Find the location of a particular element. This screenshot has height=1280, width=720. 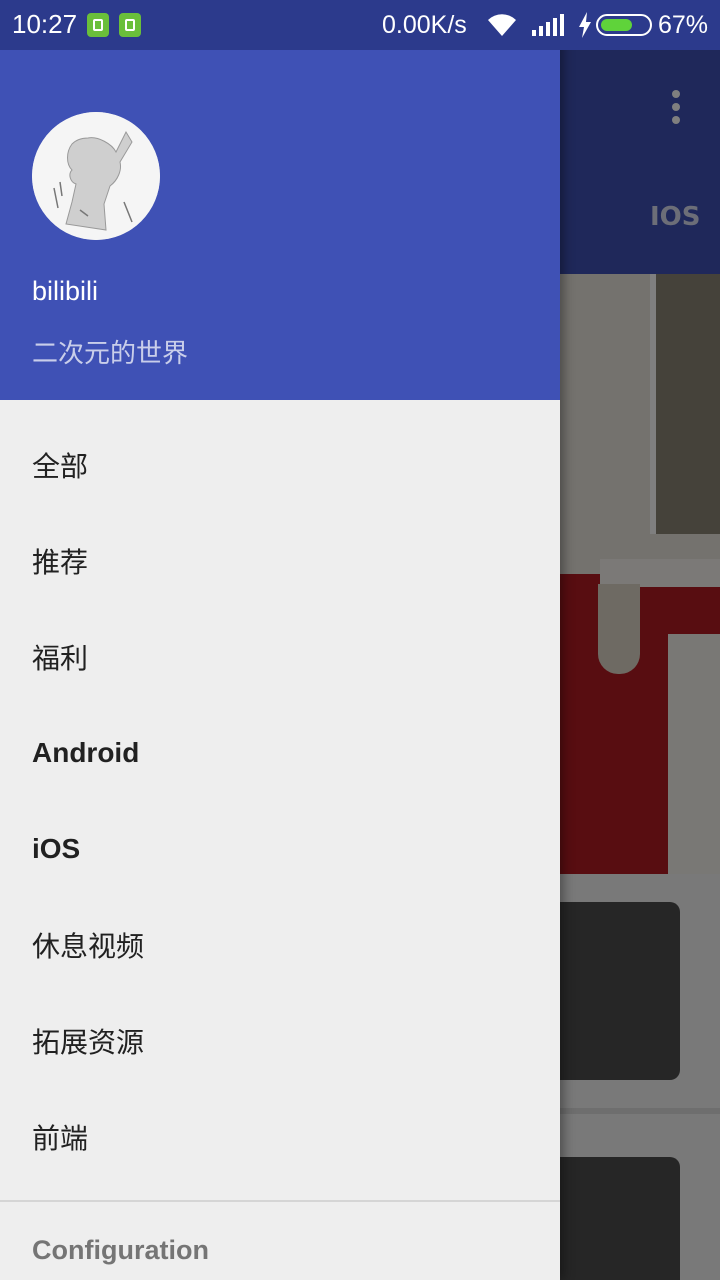

menu-item-label: iOS is located at coordinates (56, 848).